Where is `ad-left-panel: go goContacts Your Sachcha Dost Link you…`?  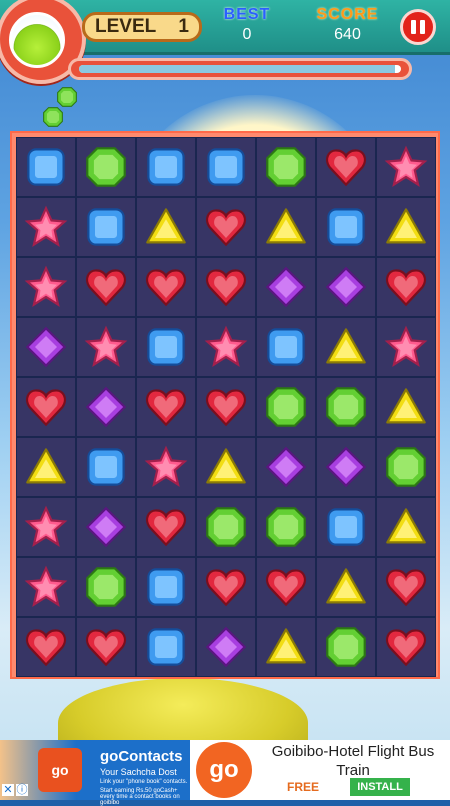
ad-left-panel: go goContacts Your Sachcha Dost Link you… is located at coordinates (95, 773).